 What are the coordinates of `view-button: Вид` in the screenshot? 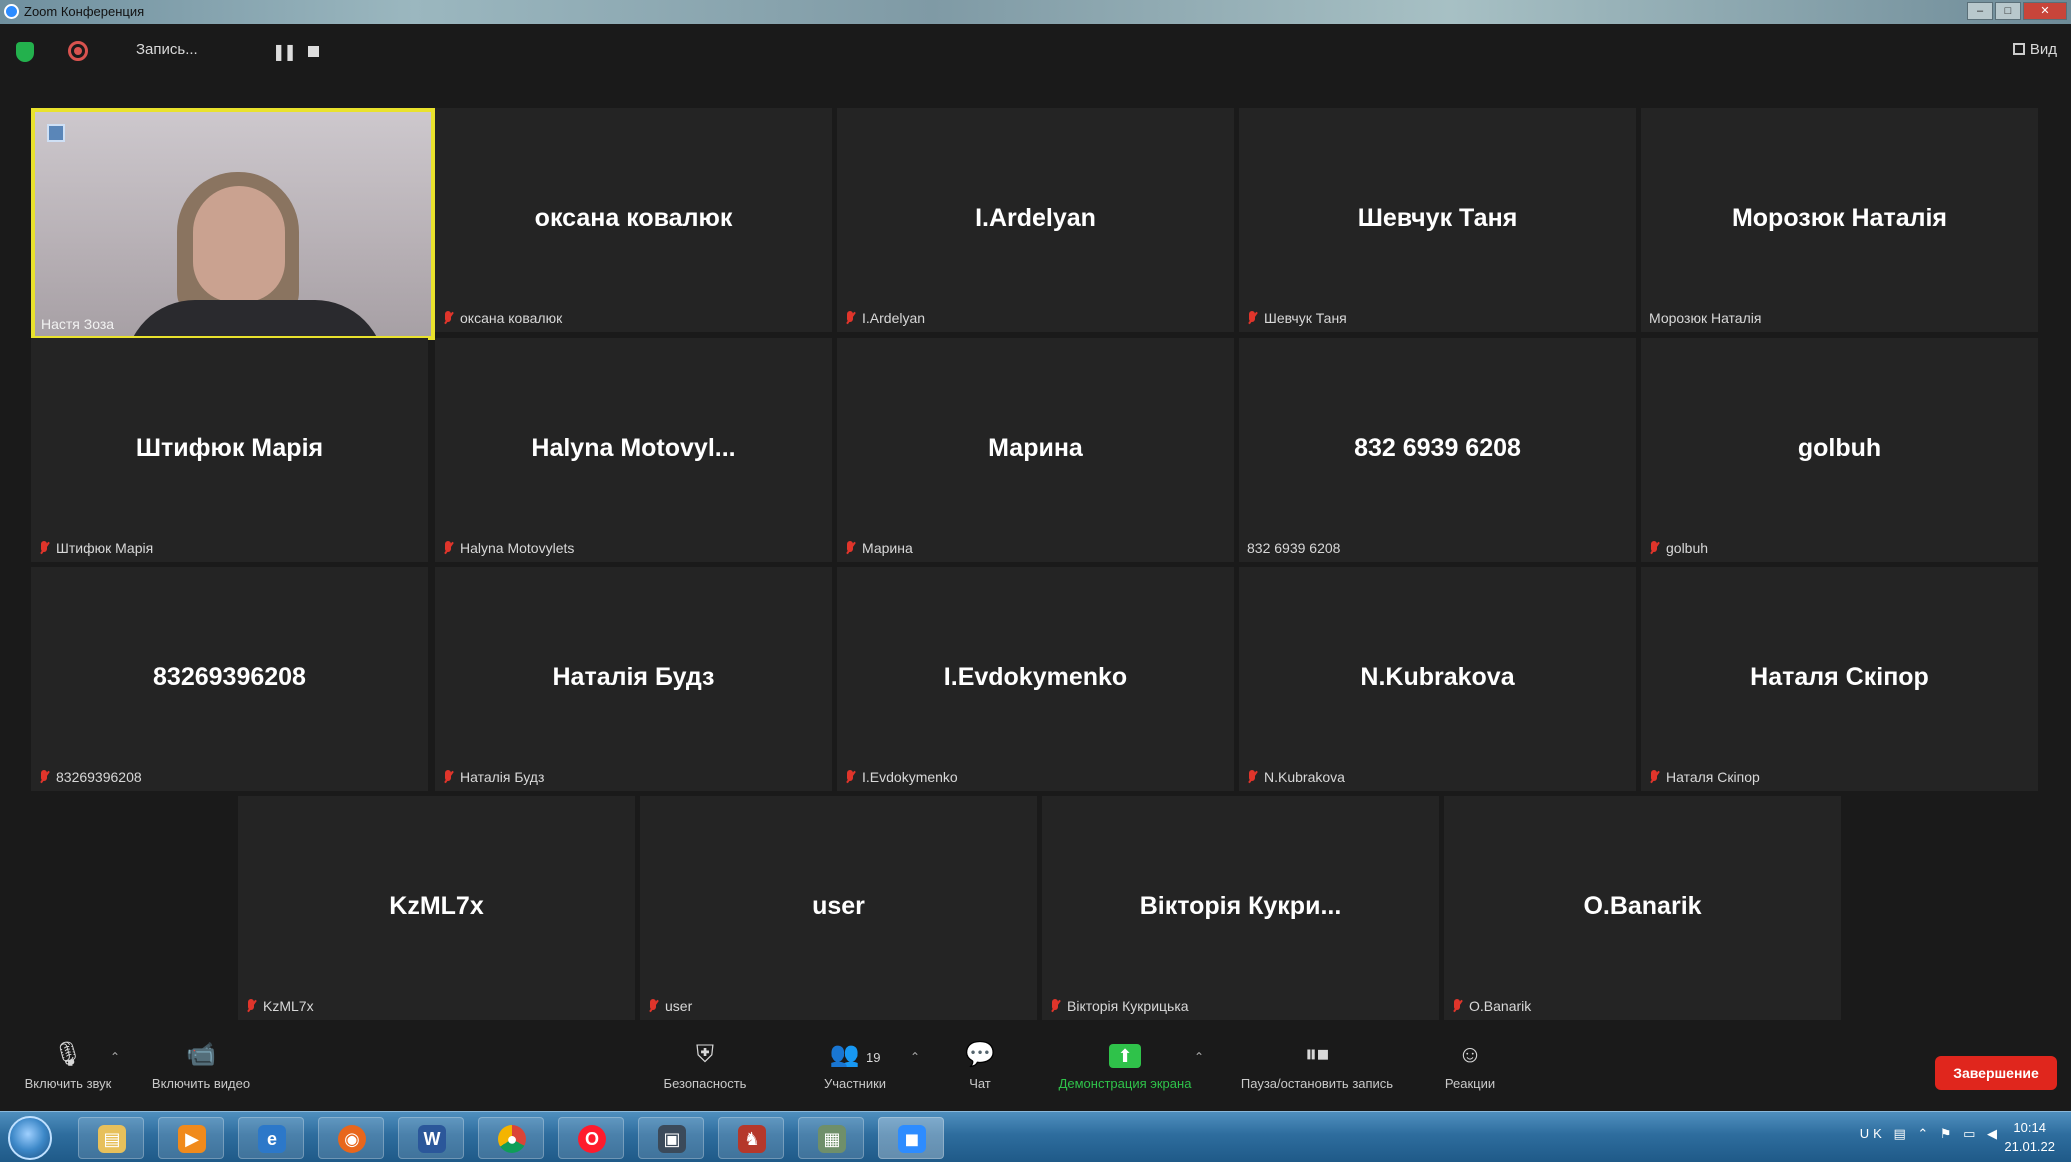 It's located at (2034, 49).